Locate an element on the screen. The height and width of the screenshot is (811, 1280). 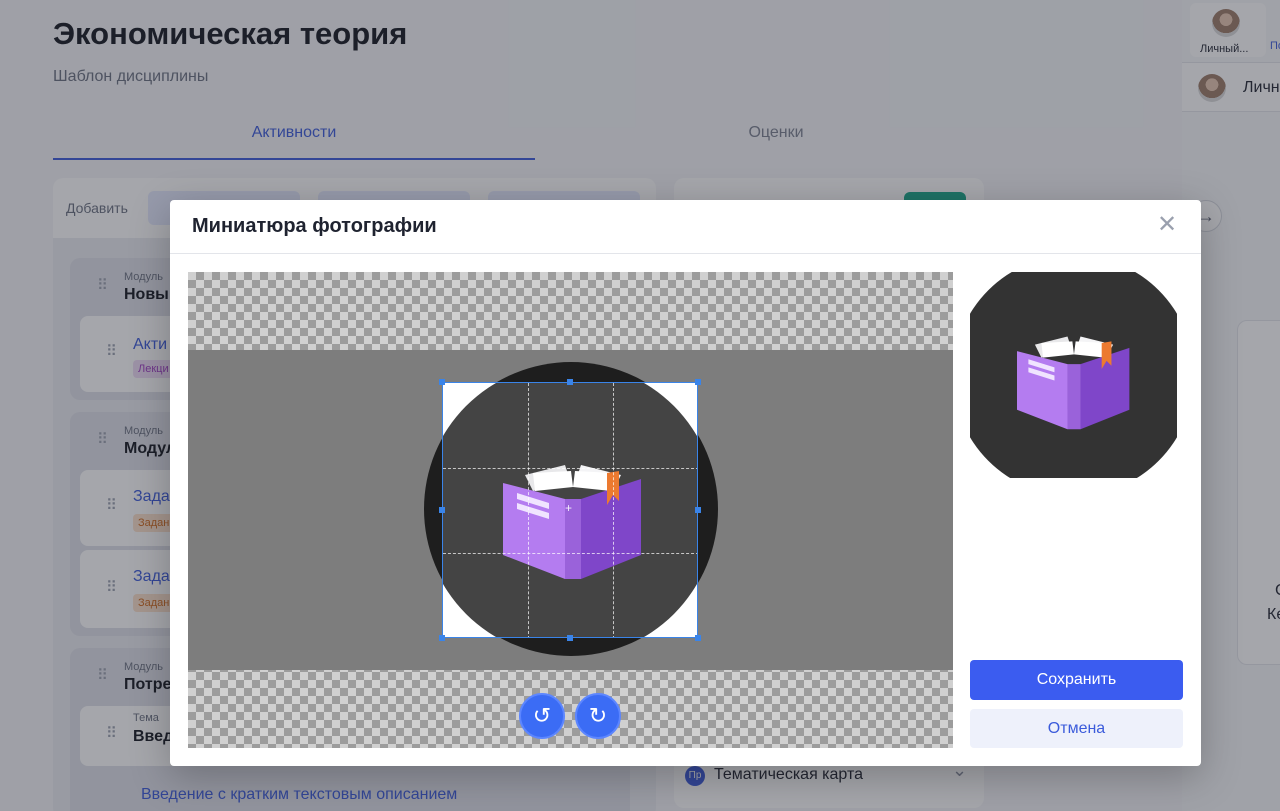
crop-center-icon: + is located at coordinates (569, 508).